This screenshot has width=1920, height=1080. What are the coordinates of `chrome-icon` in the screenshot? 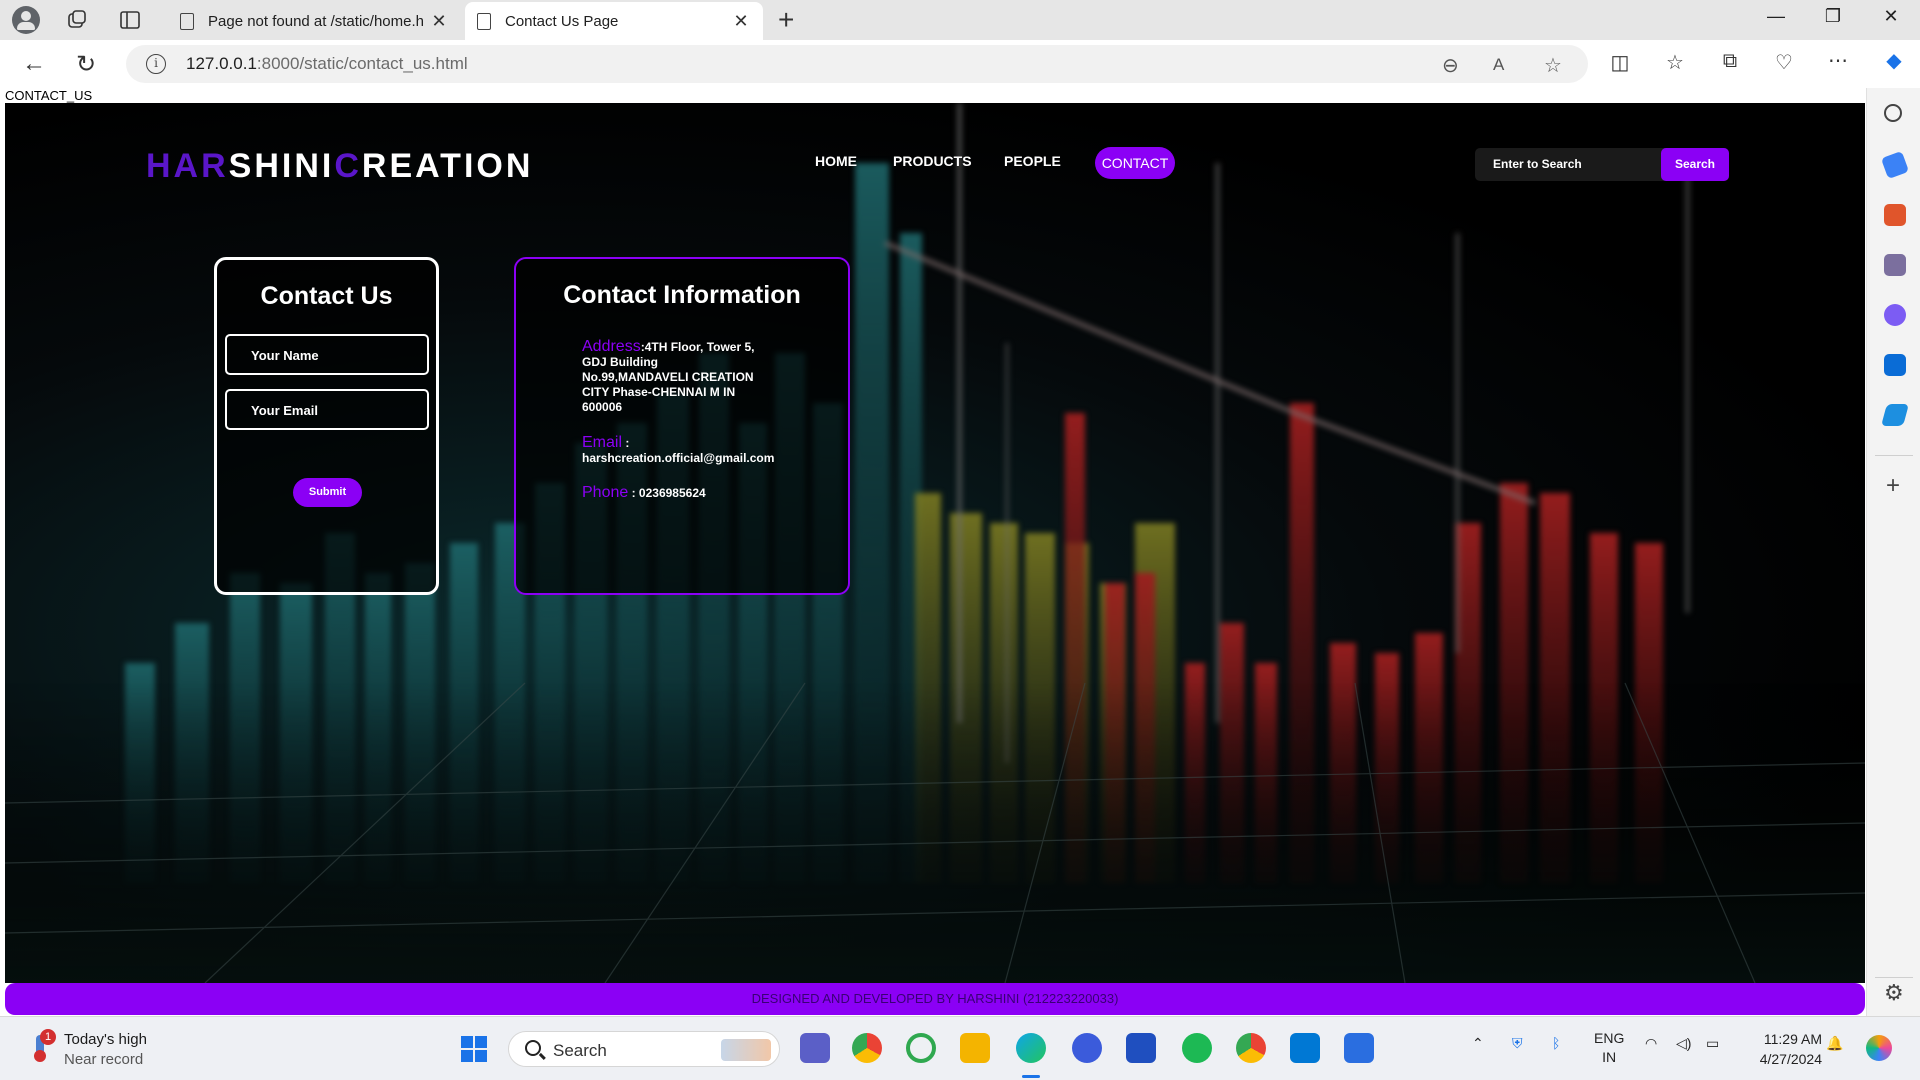 It's located at (867, 1048).